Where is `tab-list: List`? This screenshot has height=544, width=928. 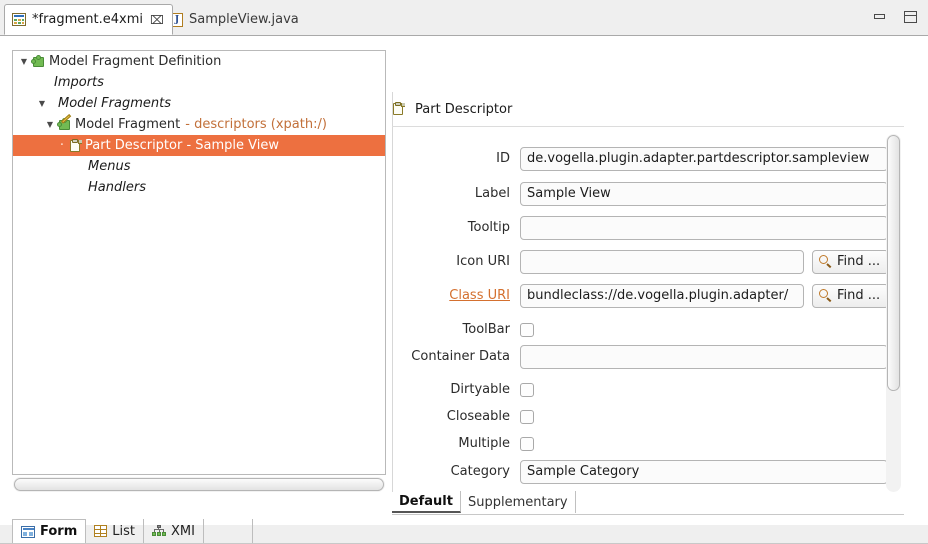
tab-list: List is located at coordinates (115, 531).